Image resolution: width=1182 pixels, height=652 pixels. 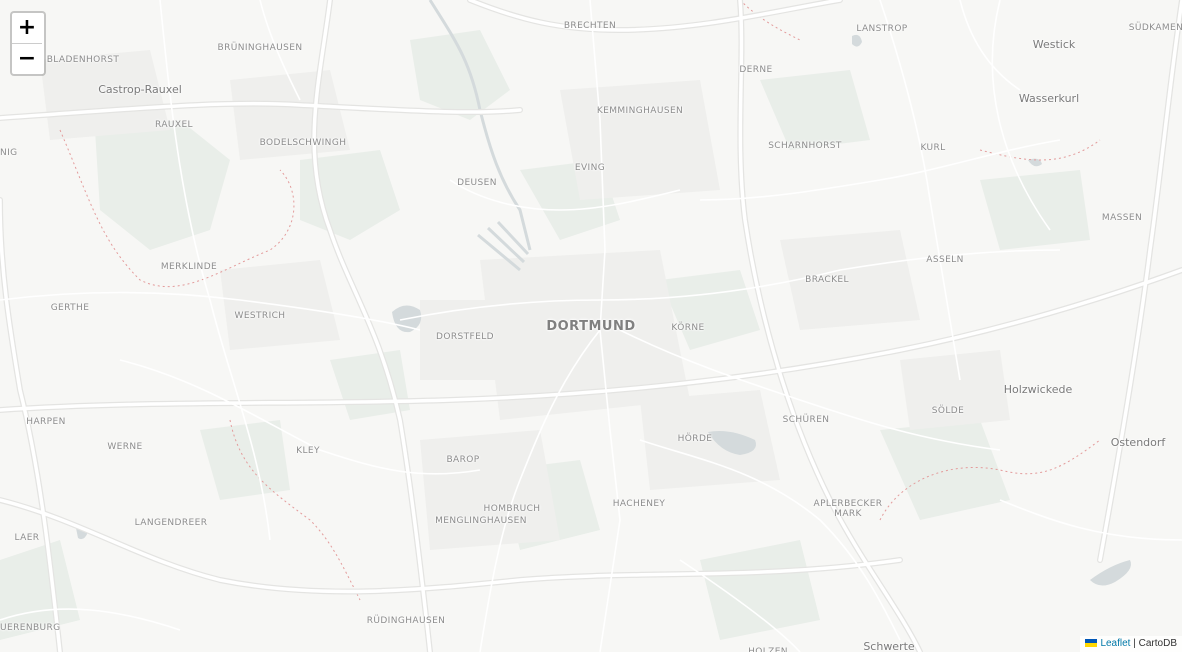 I want to click on leaflet-link: Leaflet, so click(x=1115, y=643).